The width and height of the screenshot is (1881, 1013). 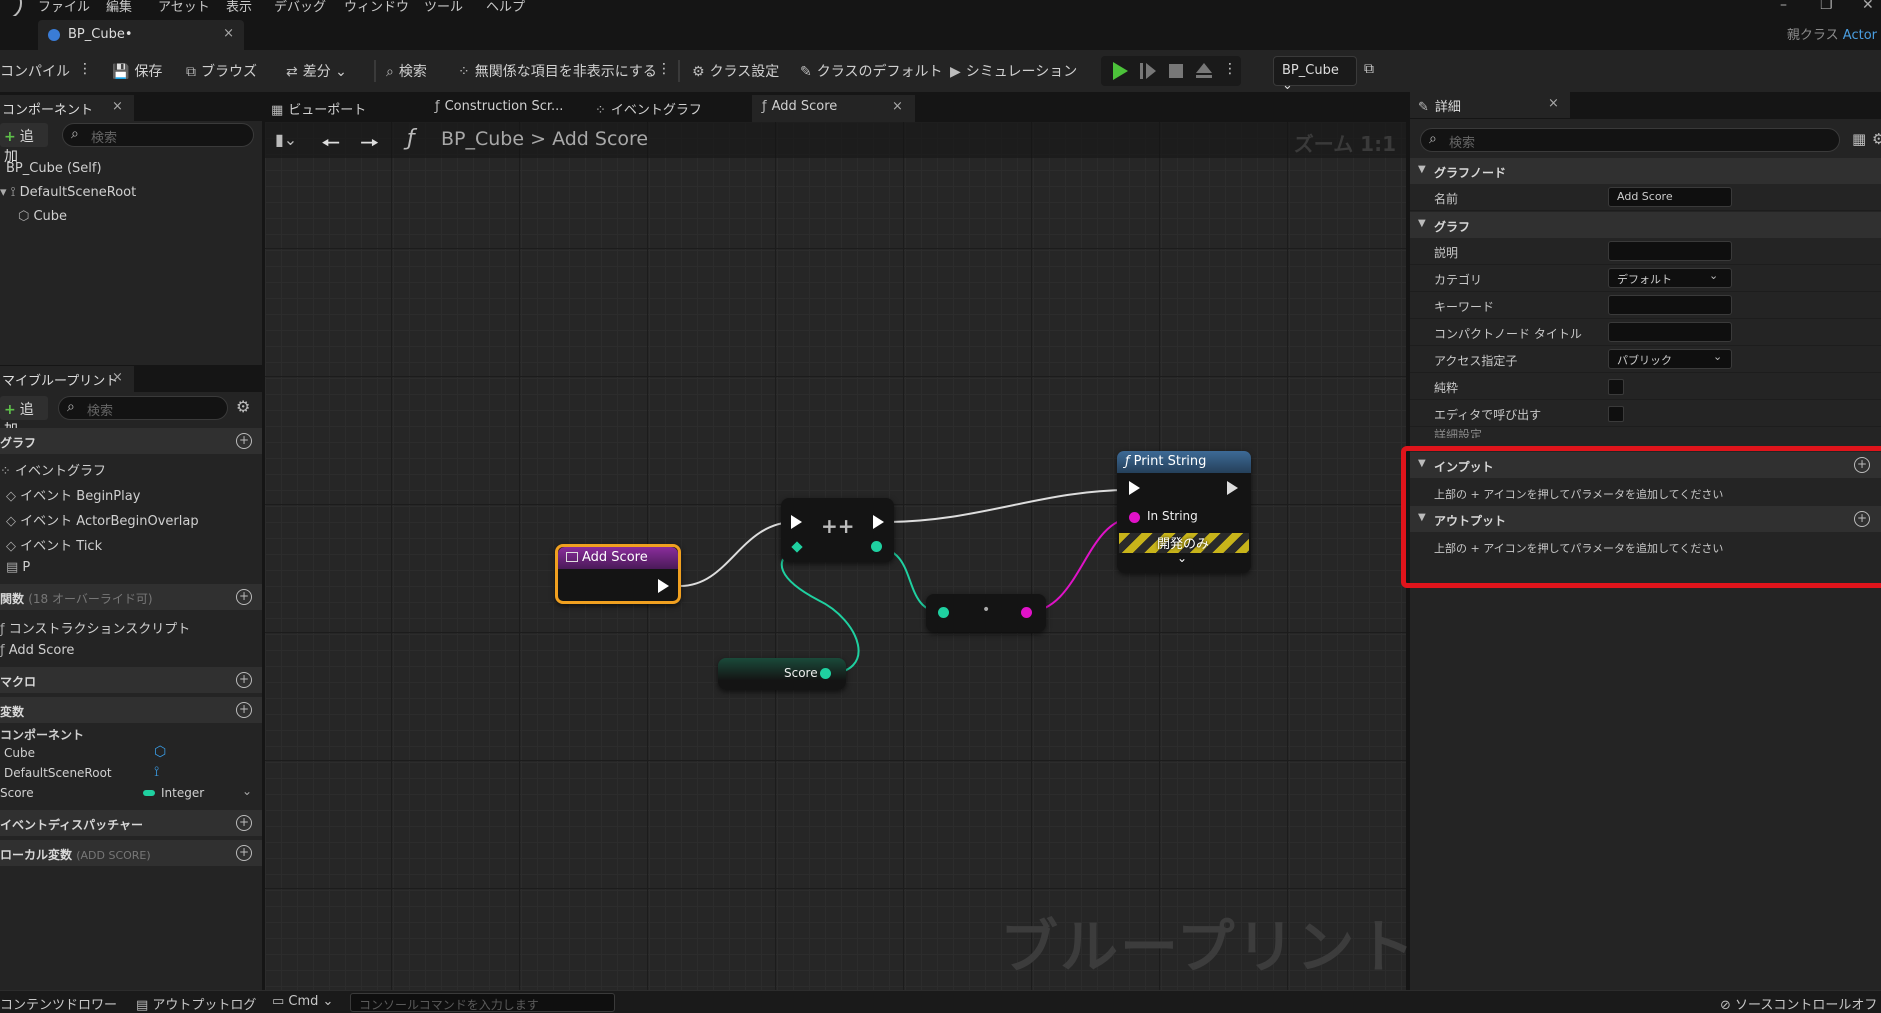 What do you see at coordinates (1026, 612) in the screenshot?
I see `string-out-pin` at bounding box center [1026, 612].